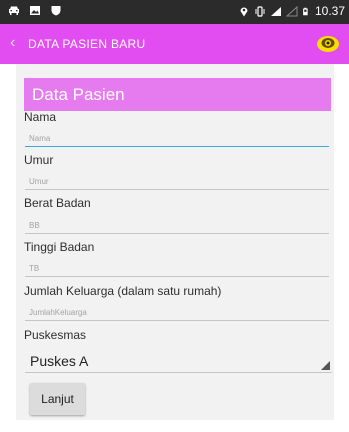 The image size is (349, 432). Describe the element at coordinates (12, 43) in the screenshot. I see `chevron-left-icon: ‹` at that location.